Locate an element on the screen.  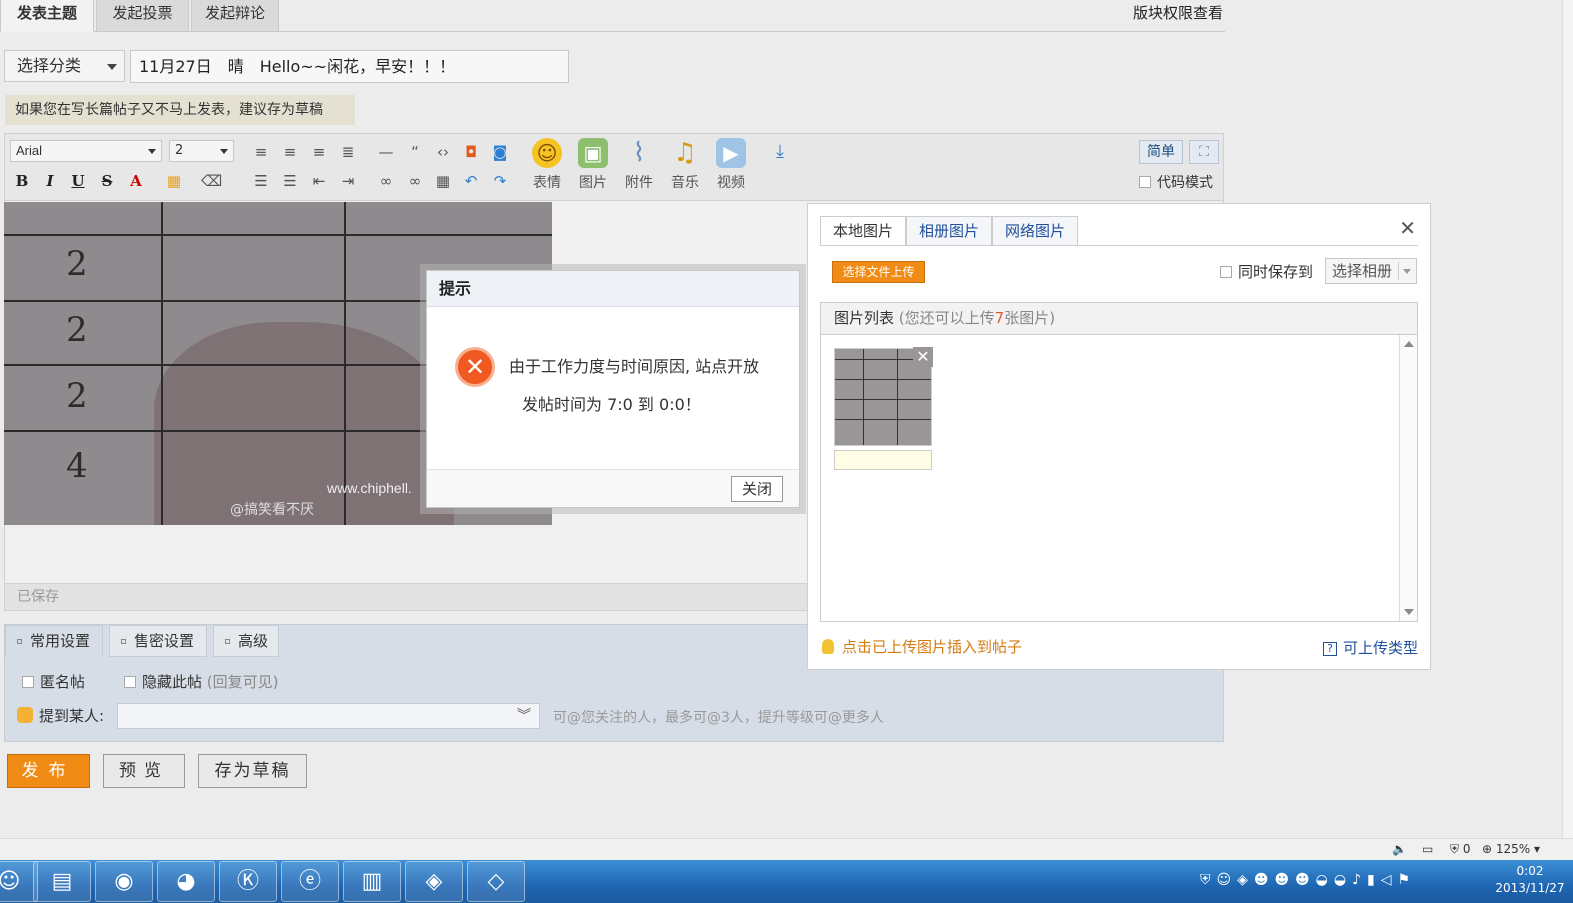
scroll-down-icon is located at coordinates (1409, 612).